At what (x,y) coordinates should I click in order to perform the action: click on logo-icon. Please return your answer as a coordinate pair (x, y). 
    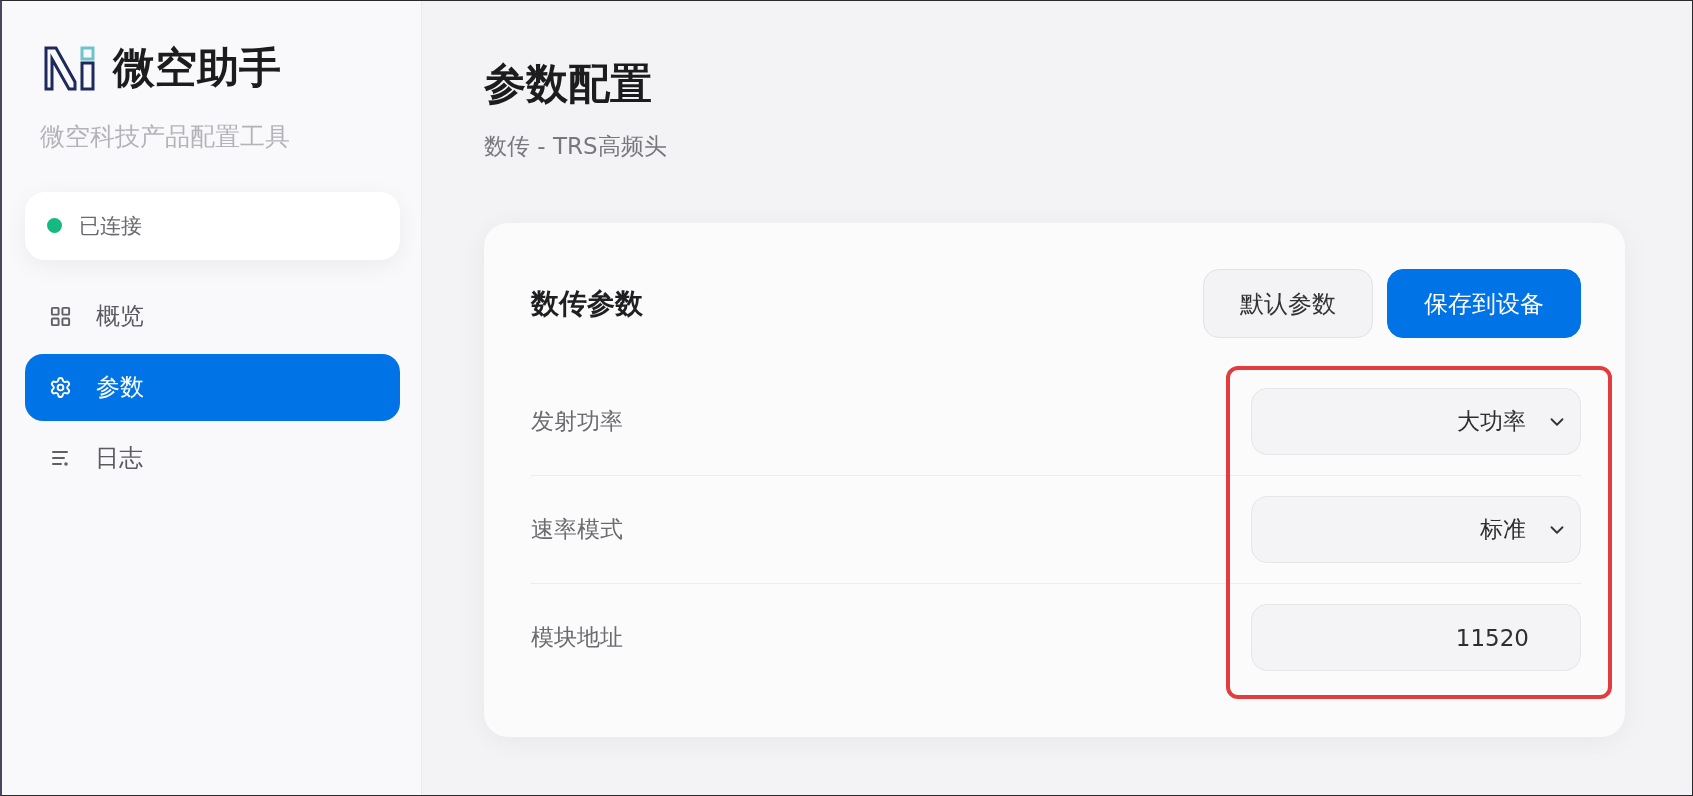
    Looking at the image, I should click on (69, 68).